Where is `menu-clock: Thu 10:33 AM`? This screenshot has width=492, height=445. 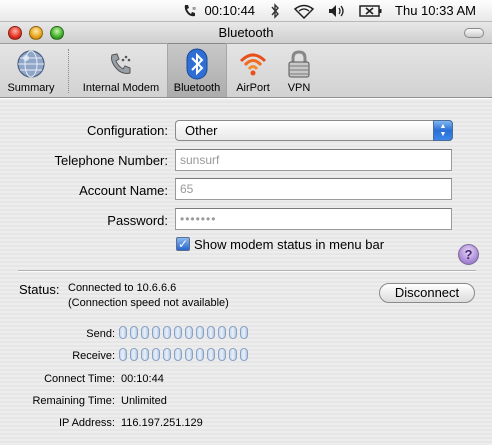
menu-clock: Thu 10:33 AM is located at coordinates (435, 10).